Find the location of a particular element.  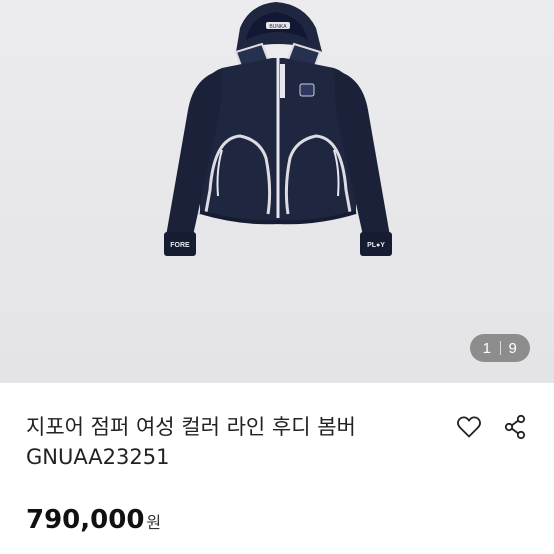

original-price-row is located at coordinates (31, 549).